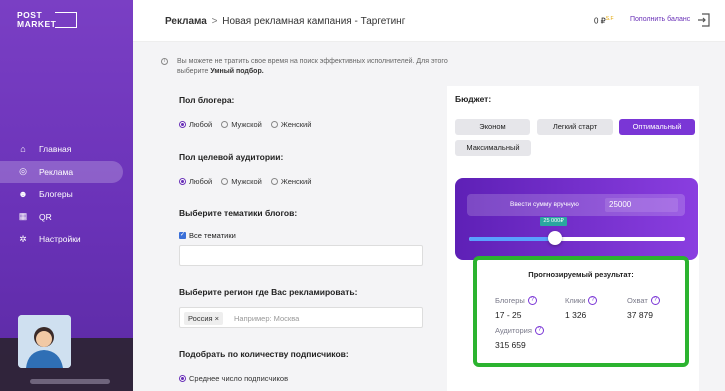  What do you see at coordinates (267, 318) in the screenshot?
I see `region-placeholder: Например: Москва` at bounding box center [267, 318].